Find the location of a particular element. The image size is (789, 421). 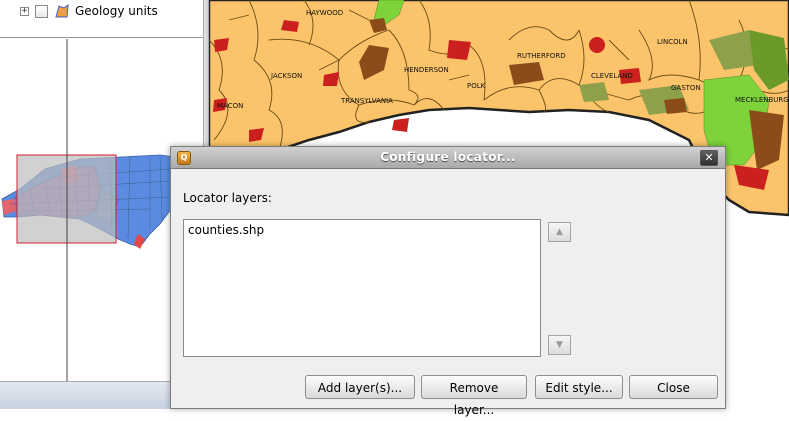

polygon-layer-icon is located at coordinates (62, 11).